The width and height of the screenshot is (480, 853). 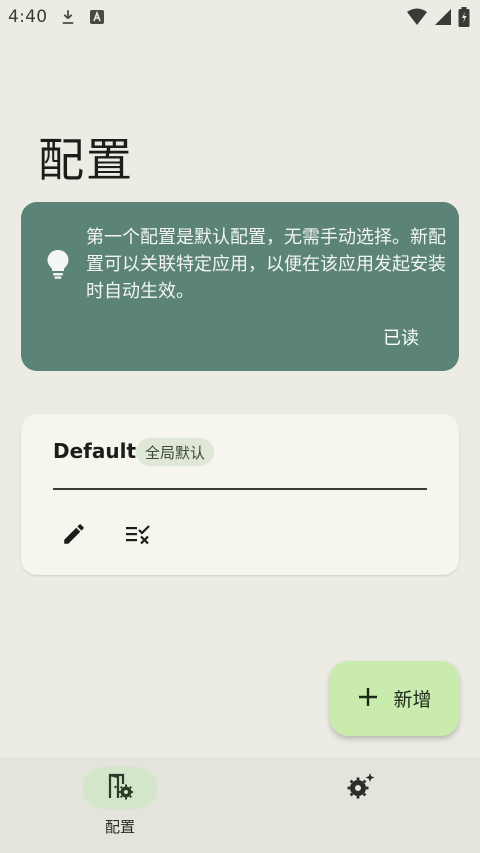 I want to click on status-left: 4:40, so click(x=56, y=17).